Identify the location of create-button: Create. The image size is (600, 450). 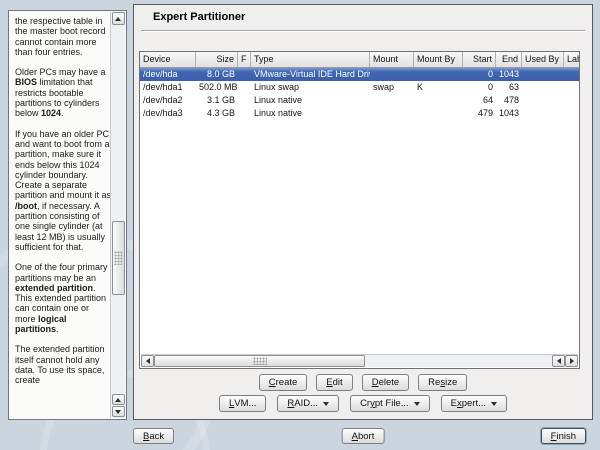
(283, 382).